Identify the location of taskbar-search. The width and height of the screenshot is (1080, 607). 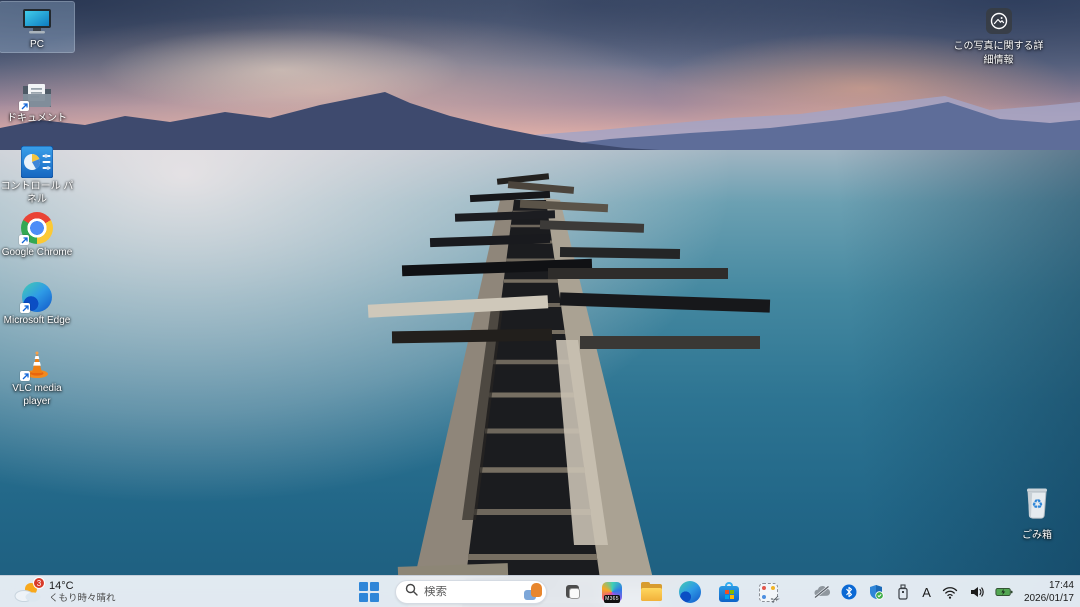
(471, 592).